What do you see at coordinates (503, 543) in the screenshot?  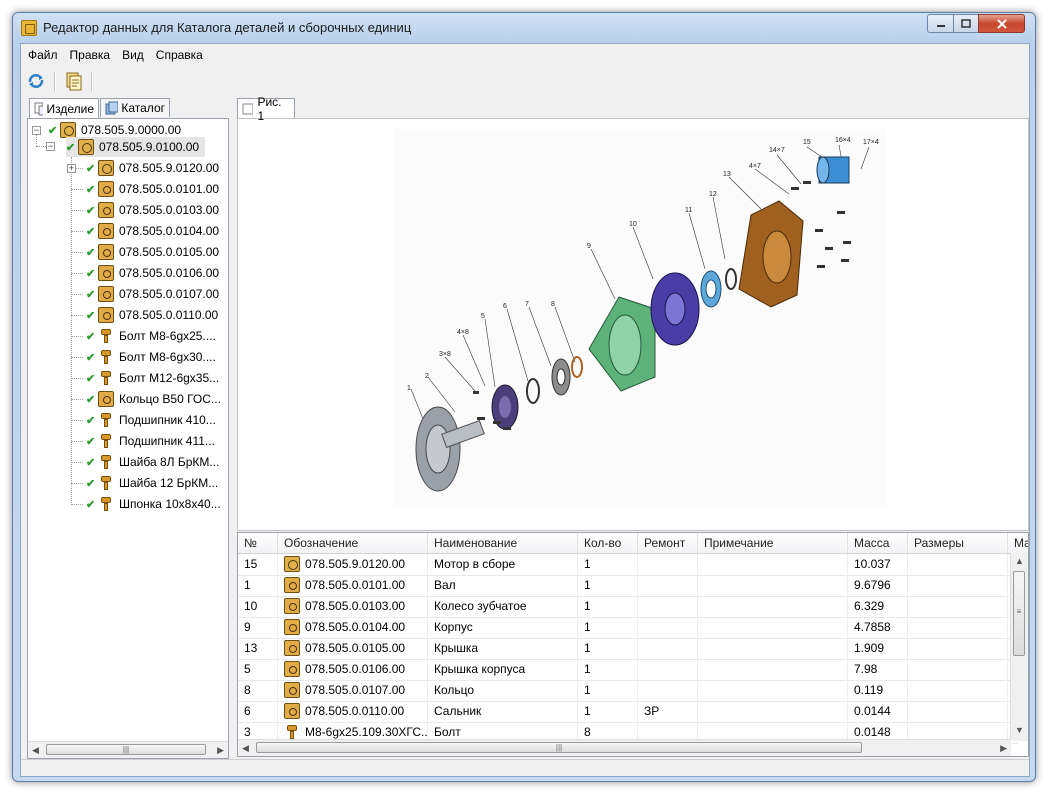 I see `column-header: Наименование` at bounding box center [503, 543].